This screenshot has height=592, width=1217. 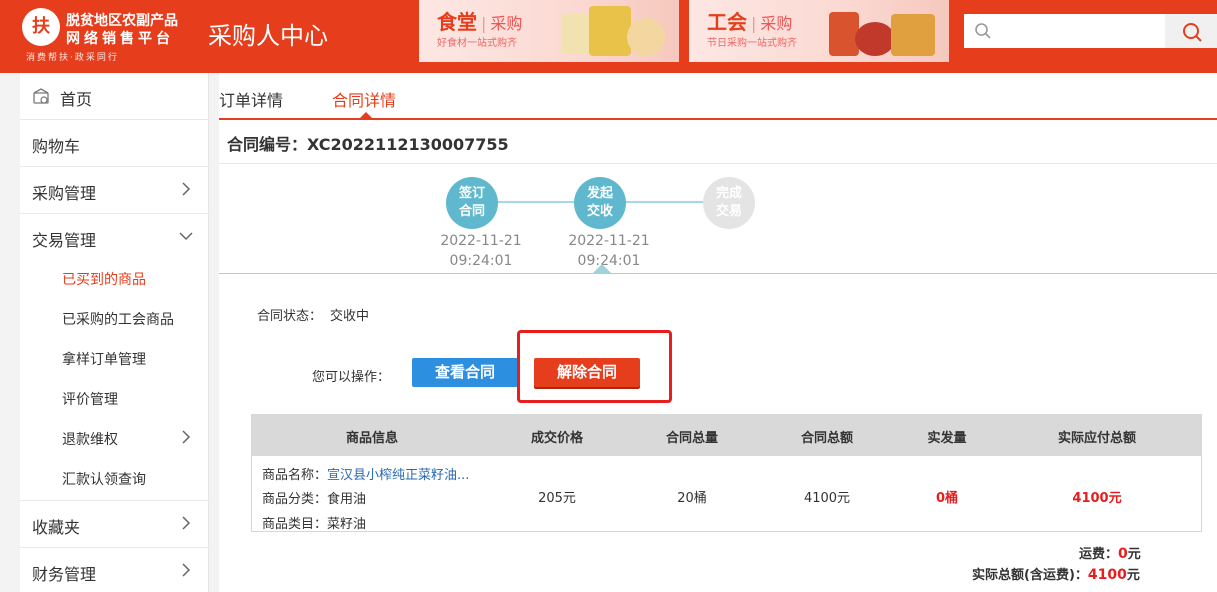 I want to click on banner-main-text: 食堂, so click(x=457, y=22).